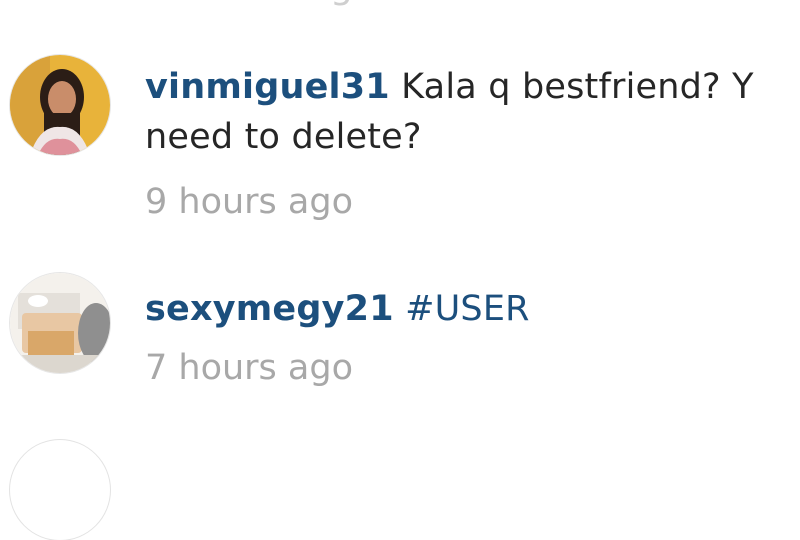 The image size is (800, 540). What do you see at coordinates (267, 87) in the screenshot?
I see `comment-username: vinmiguel31` at bounding box center [267, 87].